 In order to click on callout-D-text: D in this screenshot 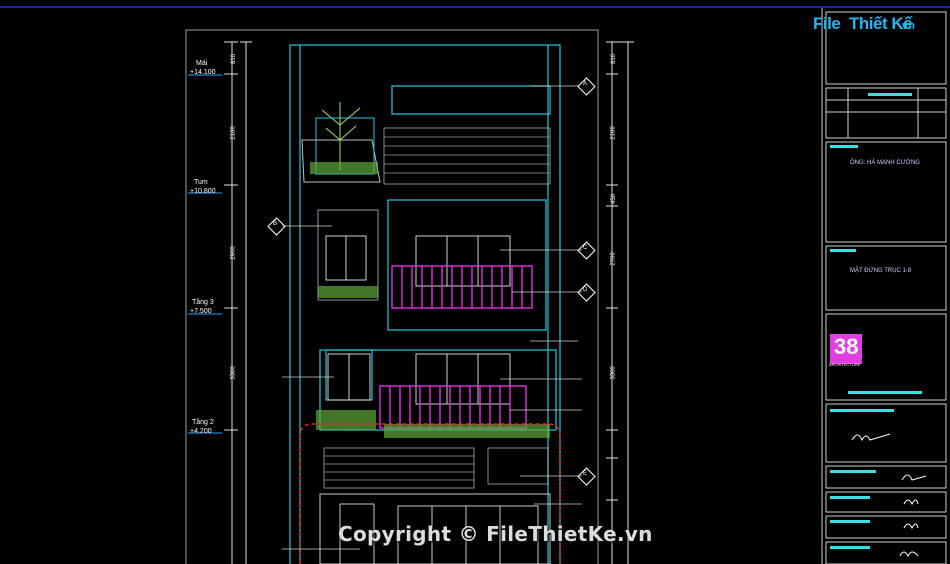, I will do `click(585, 290)`.